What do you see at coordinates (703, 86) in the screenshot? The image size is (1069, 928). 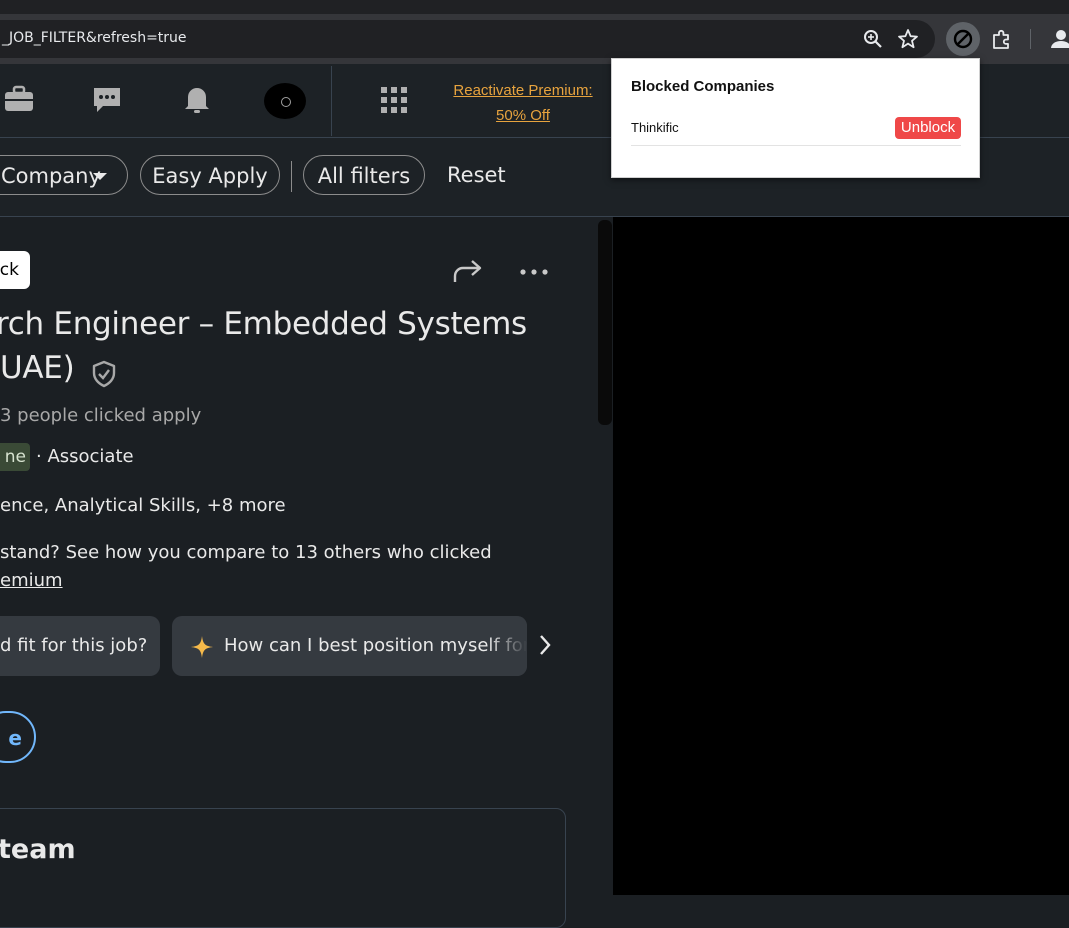 I see `popup-title: Blocked Companies` at bounding box center [703, 86].